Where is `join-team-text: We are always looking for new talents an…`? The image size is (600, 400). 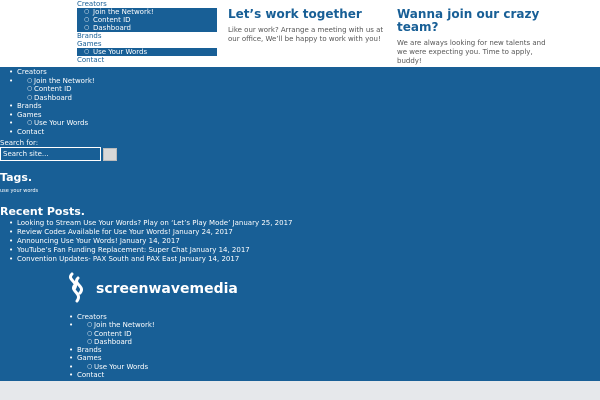
join-team-text: We are always looking for new talents an… is located at coordinates (471, 52).